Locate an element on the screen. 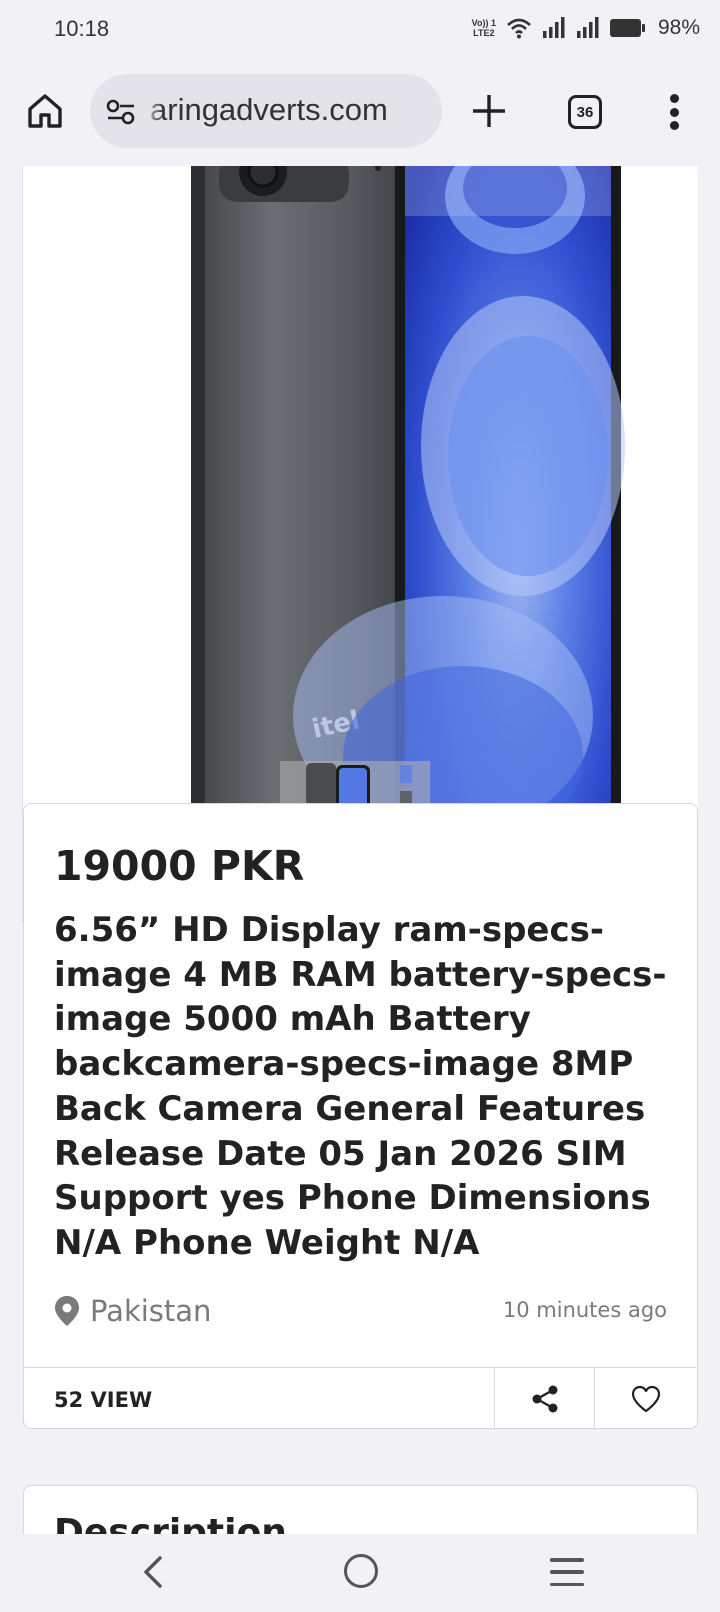 This screenshot has width=720, height=1612. location-text: Pakistan is located at coordinates (151, 1311).